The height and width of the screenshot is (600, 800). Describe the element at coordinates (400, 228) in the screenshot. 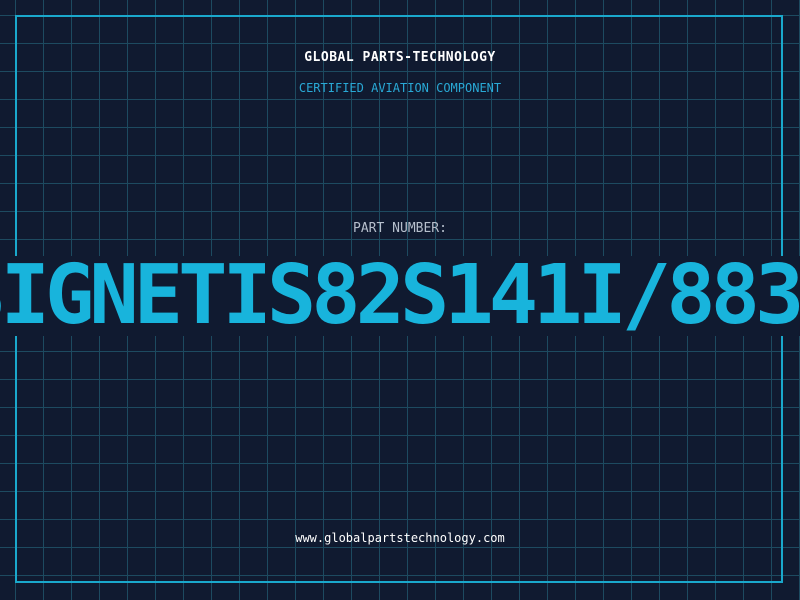

I see `part-number-label: PART NUMBER:` at that location.